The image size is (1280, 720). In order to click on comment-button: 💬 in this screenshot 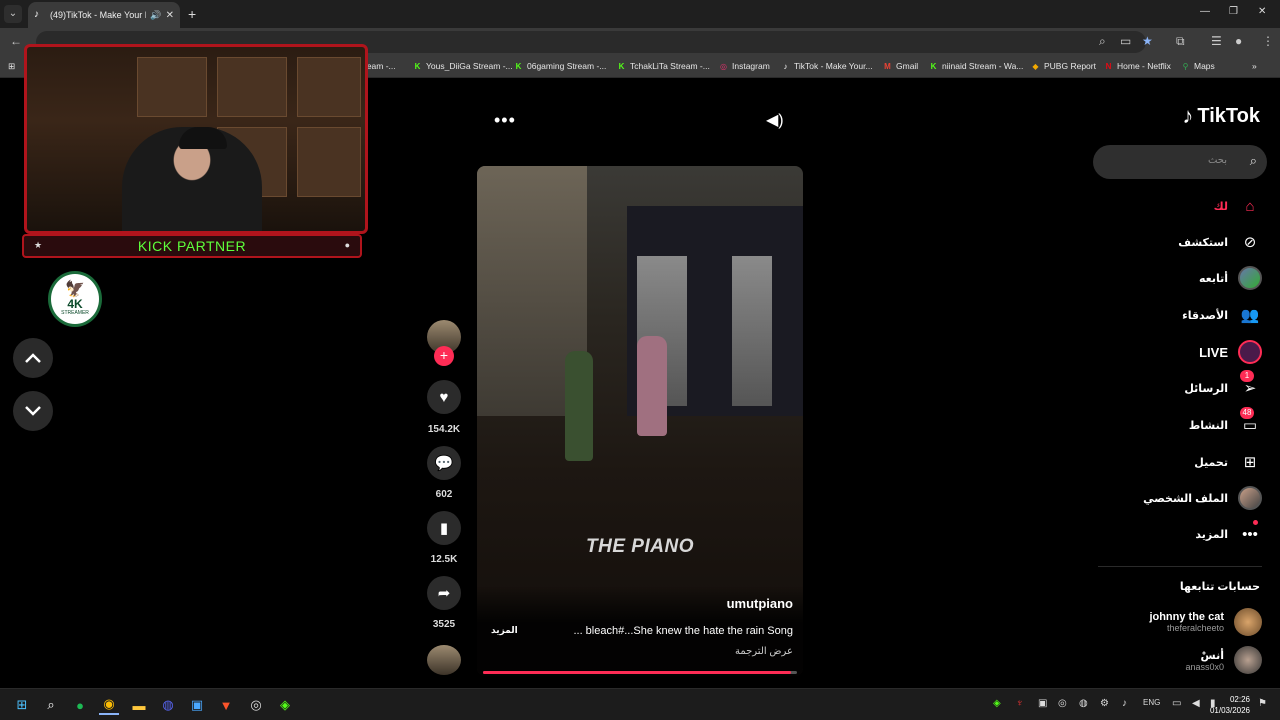, I will do `click(444, 463)`.